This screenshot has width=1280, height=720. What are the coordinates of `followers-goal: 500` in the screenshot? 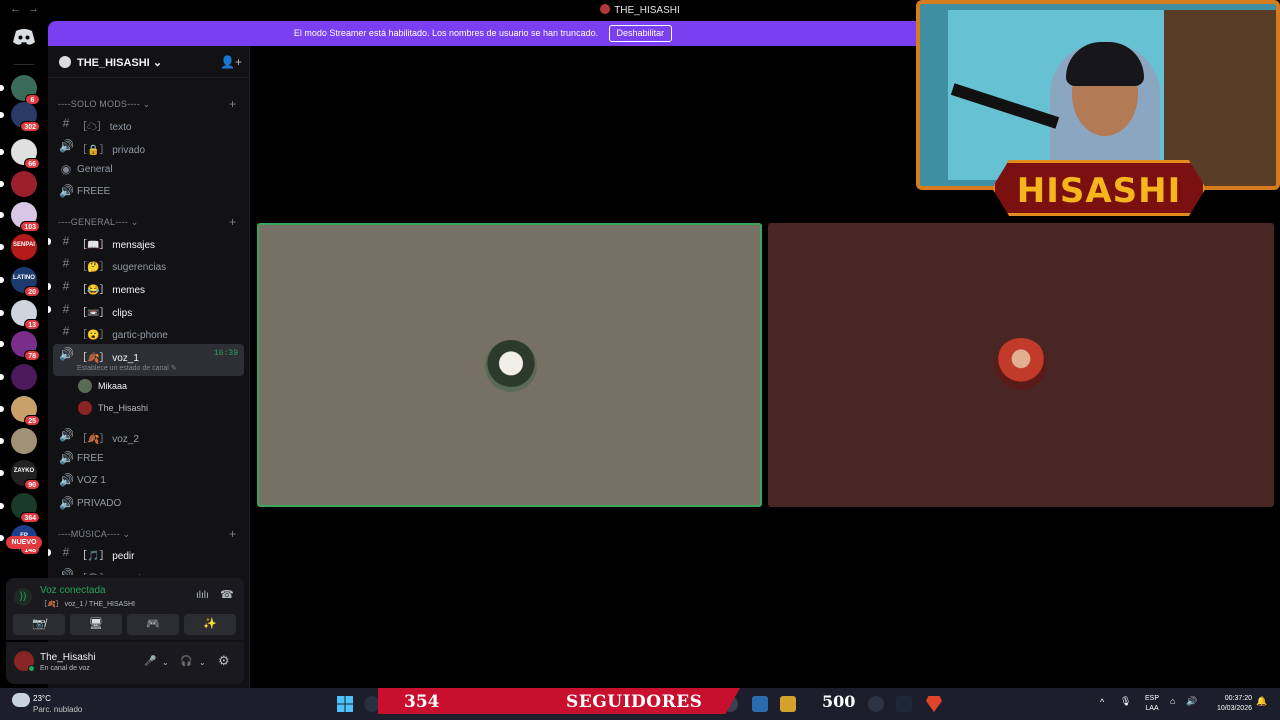 It's located at (839, 701).